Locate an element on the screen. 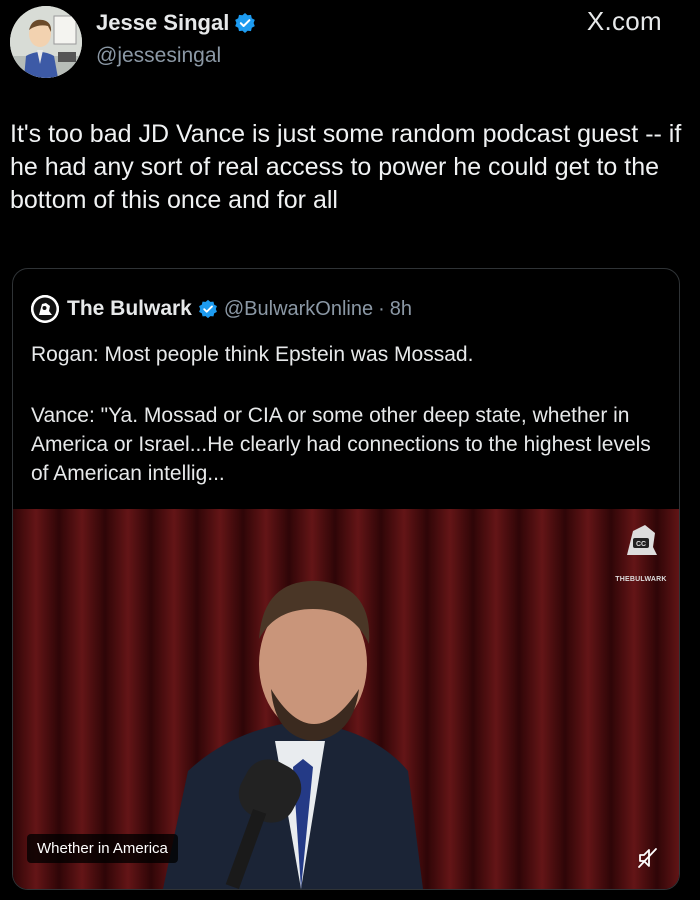  author-handle: @jessesingal is located at coordinates (158, 56).